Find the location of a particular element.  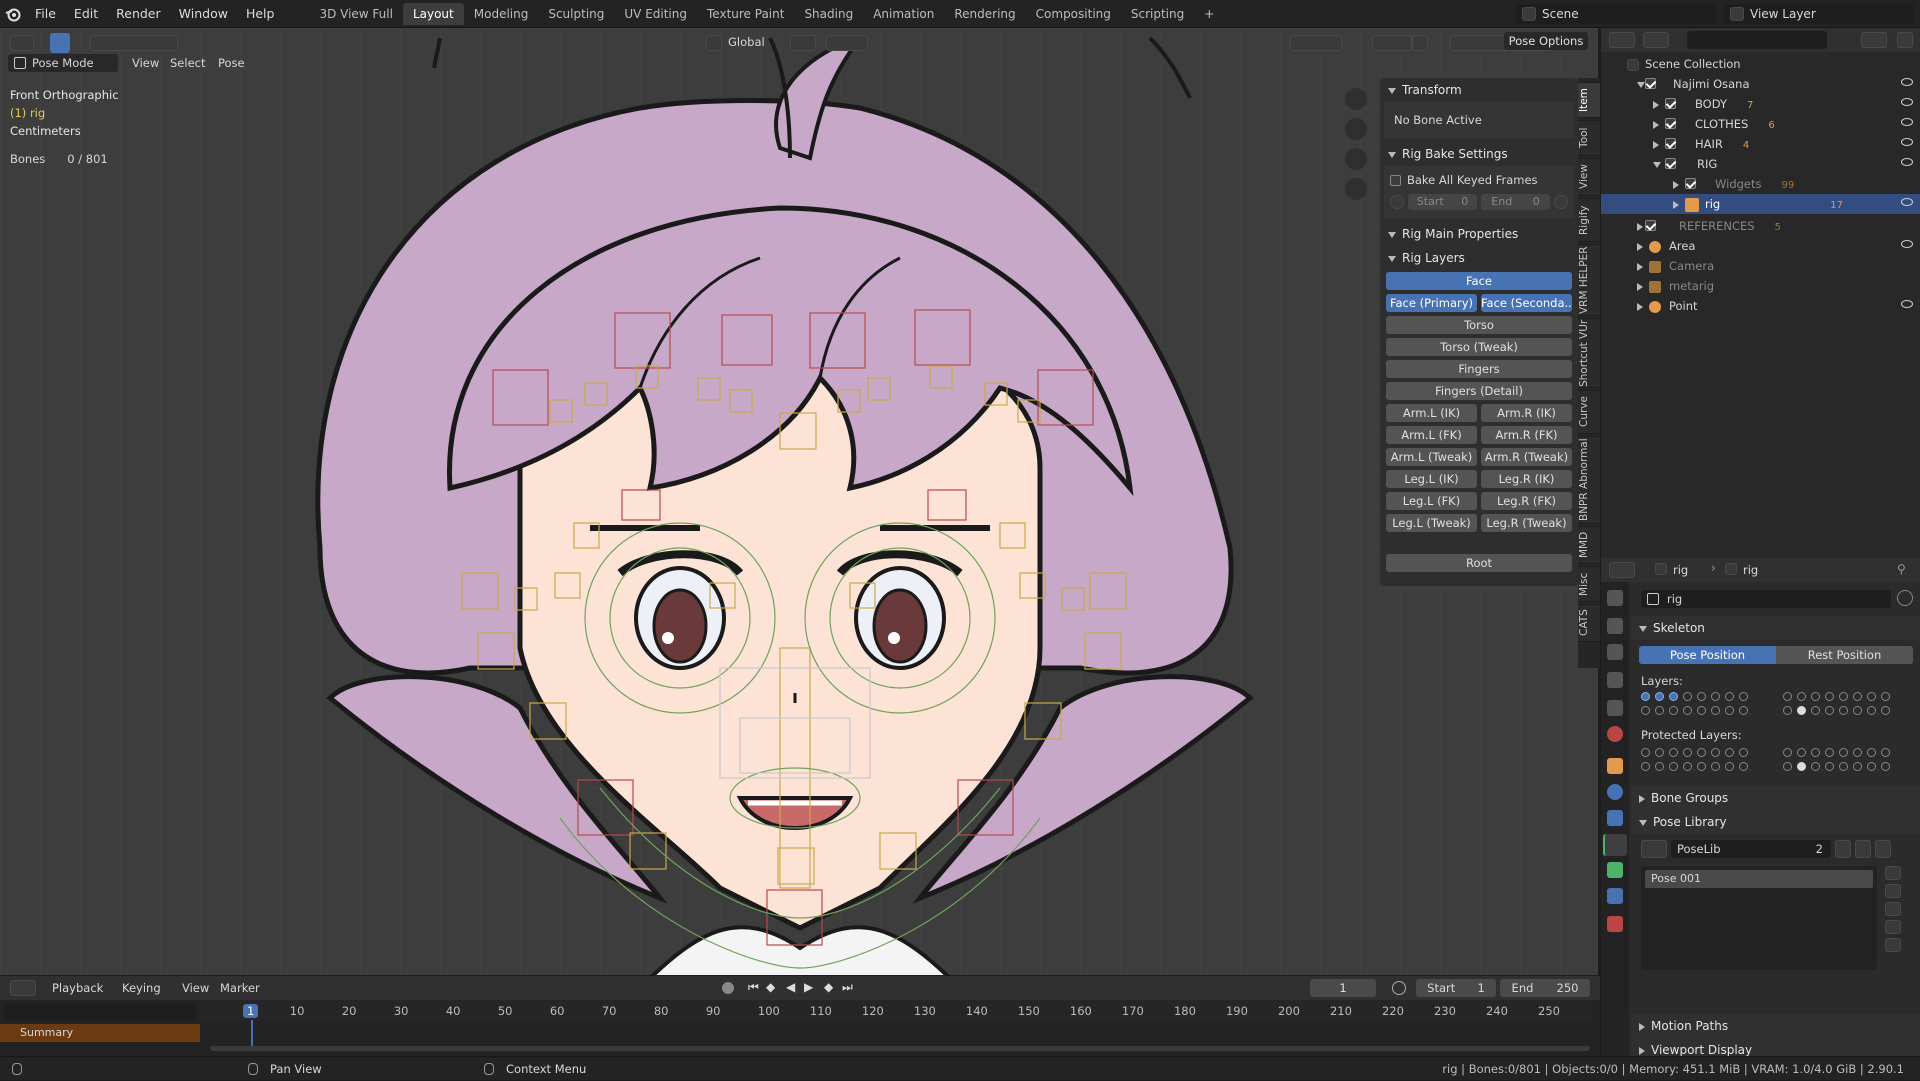

bake-action-icon is located at coordinates (1561, 202).